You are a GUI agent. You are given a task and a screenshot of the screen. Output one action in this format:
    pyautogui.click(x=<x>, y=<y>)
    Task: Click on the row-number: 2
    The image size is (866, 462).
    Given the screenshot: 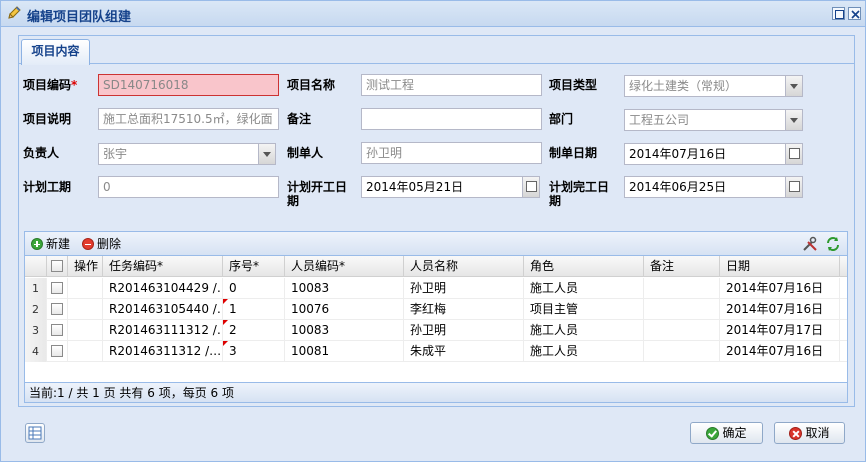 What is the action you would take?
    pyautogui.click(x=36, y=309)
    